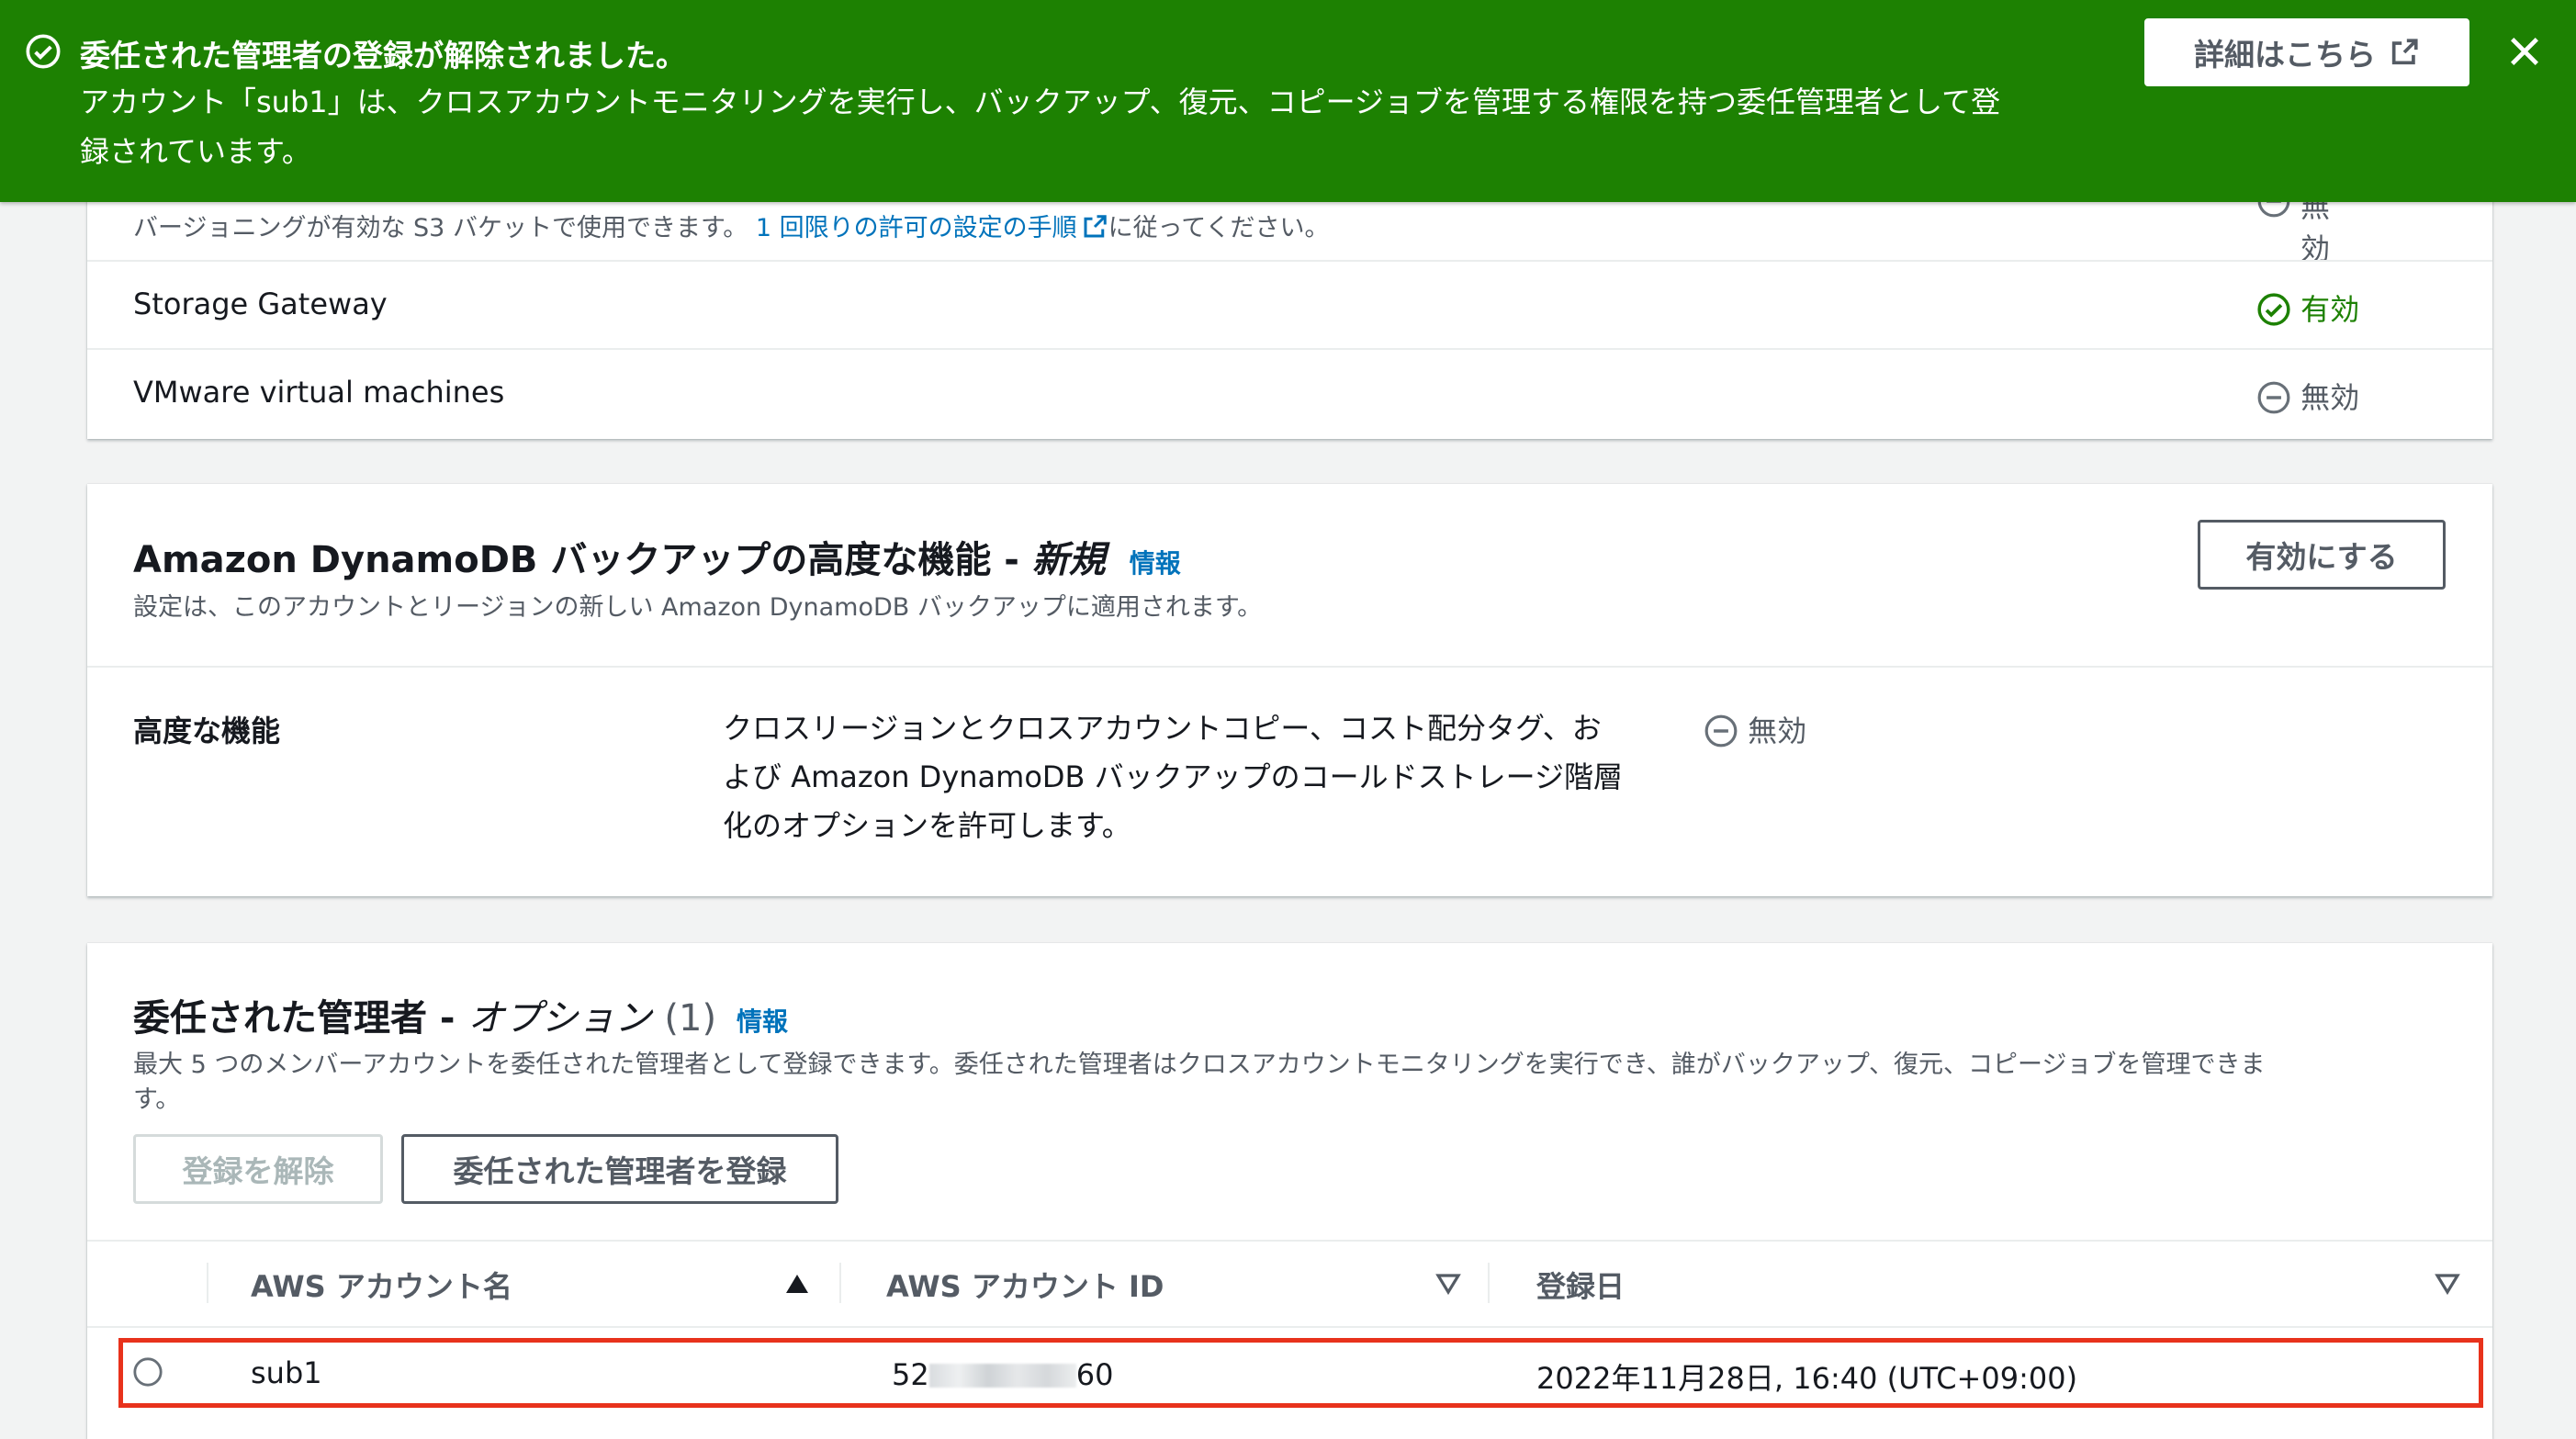  What do you see at coordinates (260, 304) in the screenshot?
I see `resource-name-storage-gateway: Storage Gateway` at bounding box center [260, 304].